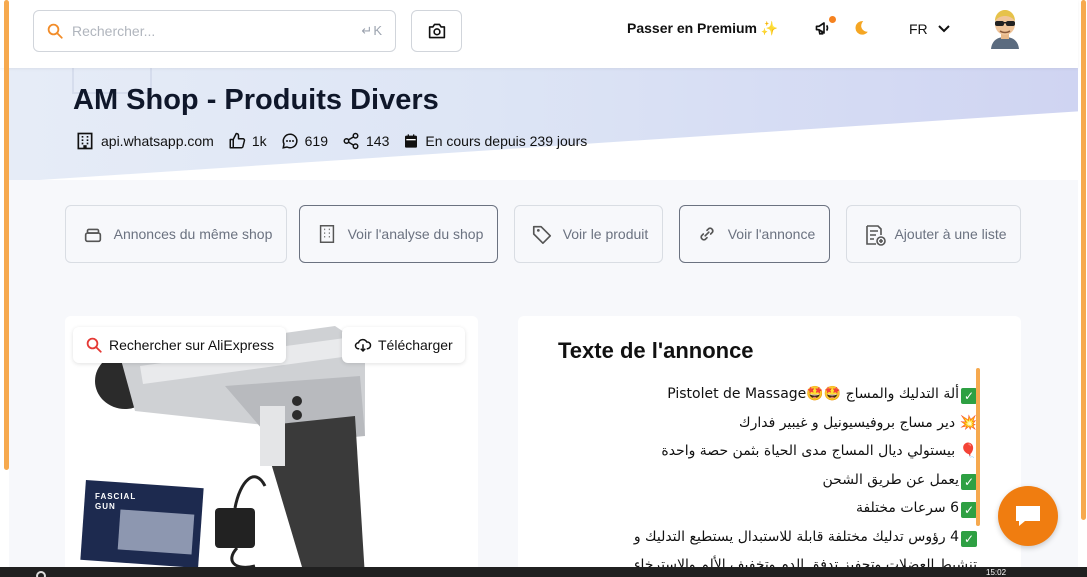 The height and width of the screenshot is (577, 1087). I want to click on shop-title: AM Shop - Produits Divers, so click(256, 100).